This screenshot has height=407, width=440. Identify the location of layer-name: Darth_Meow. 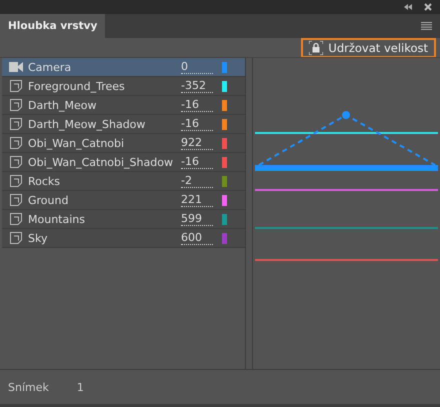
(62, 105).